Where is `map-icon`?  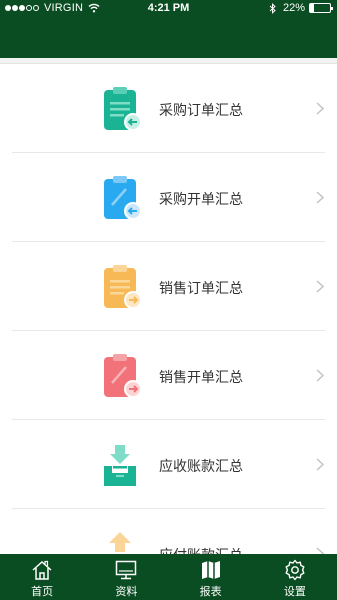 map-icon is located at coordinates (210, 570).